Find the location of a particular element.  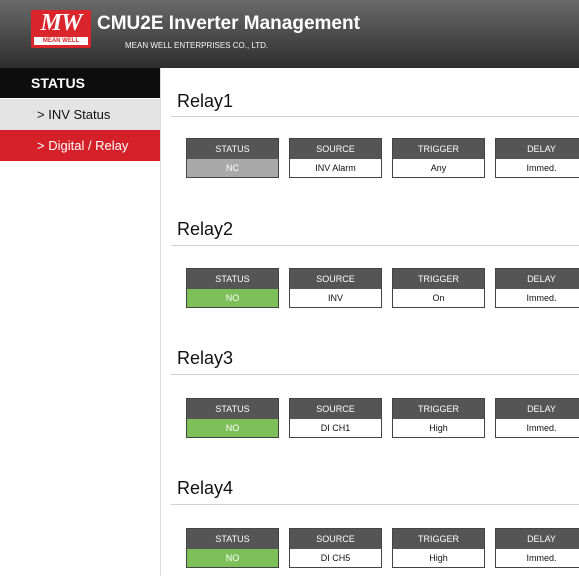

logo-mark: MW is located at coordinates (61, 23).